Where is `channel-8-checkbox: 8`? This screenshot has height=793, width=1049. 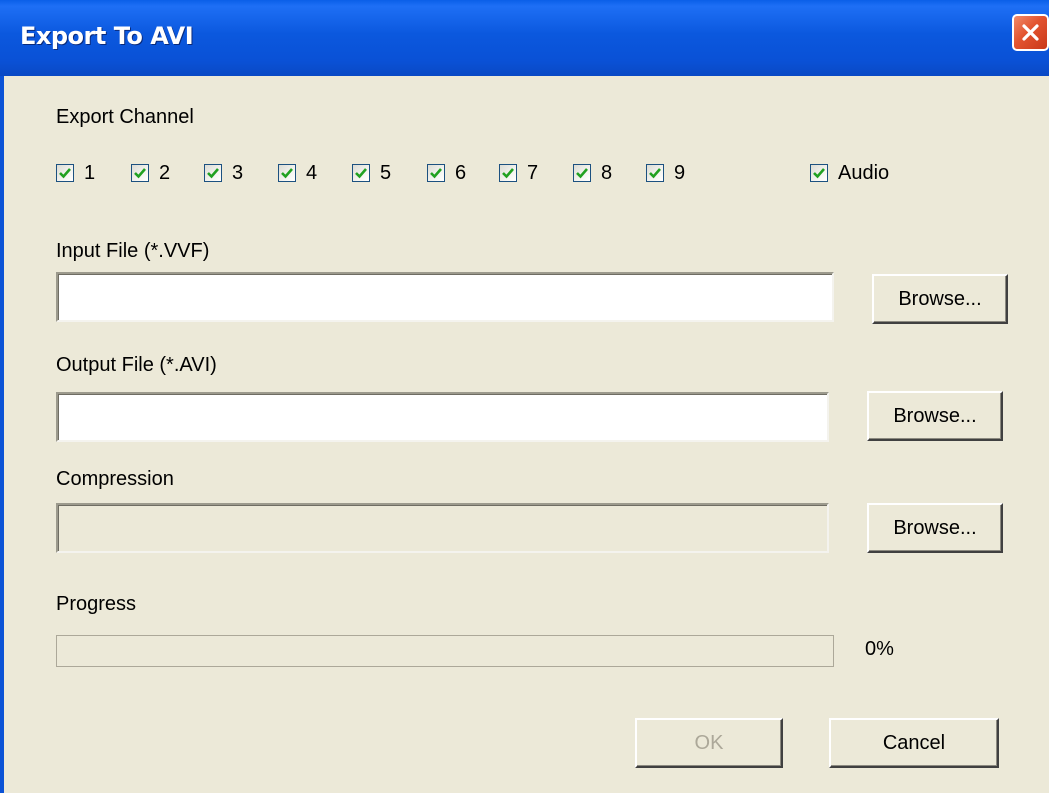
channel-8-checkbox: 8 is located at coordinates (592, 173).